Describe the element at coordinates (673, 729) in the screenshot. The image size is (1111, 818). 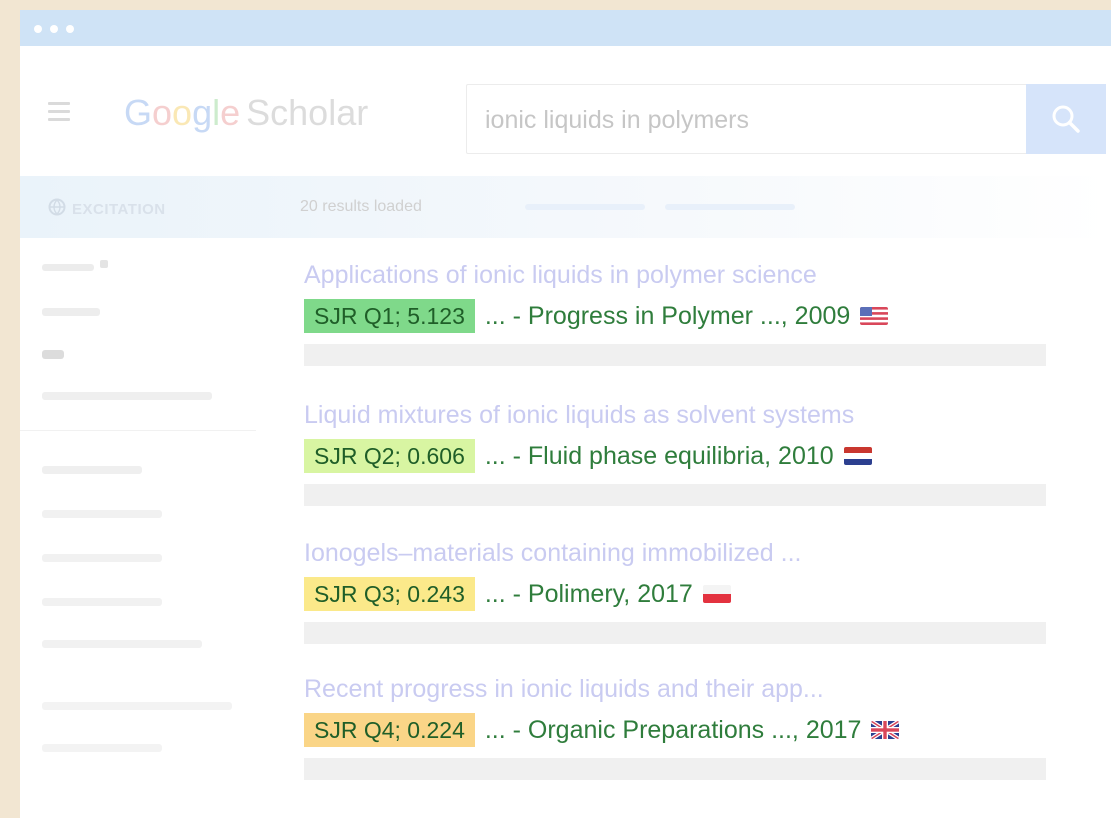
I see `result-source: ... - Organic Preparations ..., 2017` at that location.